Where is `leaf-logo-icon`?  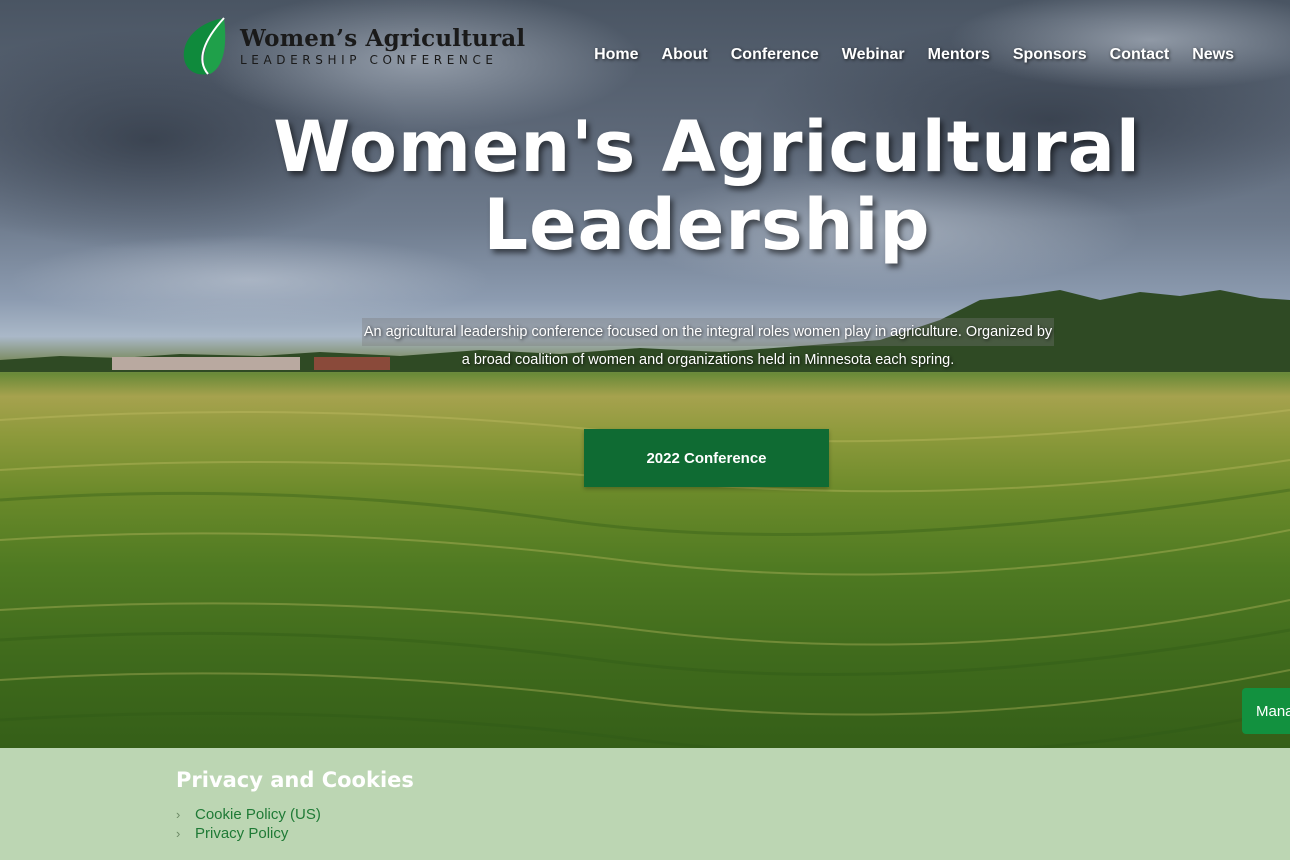 leaf-logo-icon is located at coordinates (204, 46).